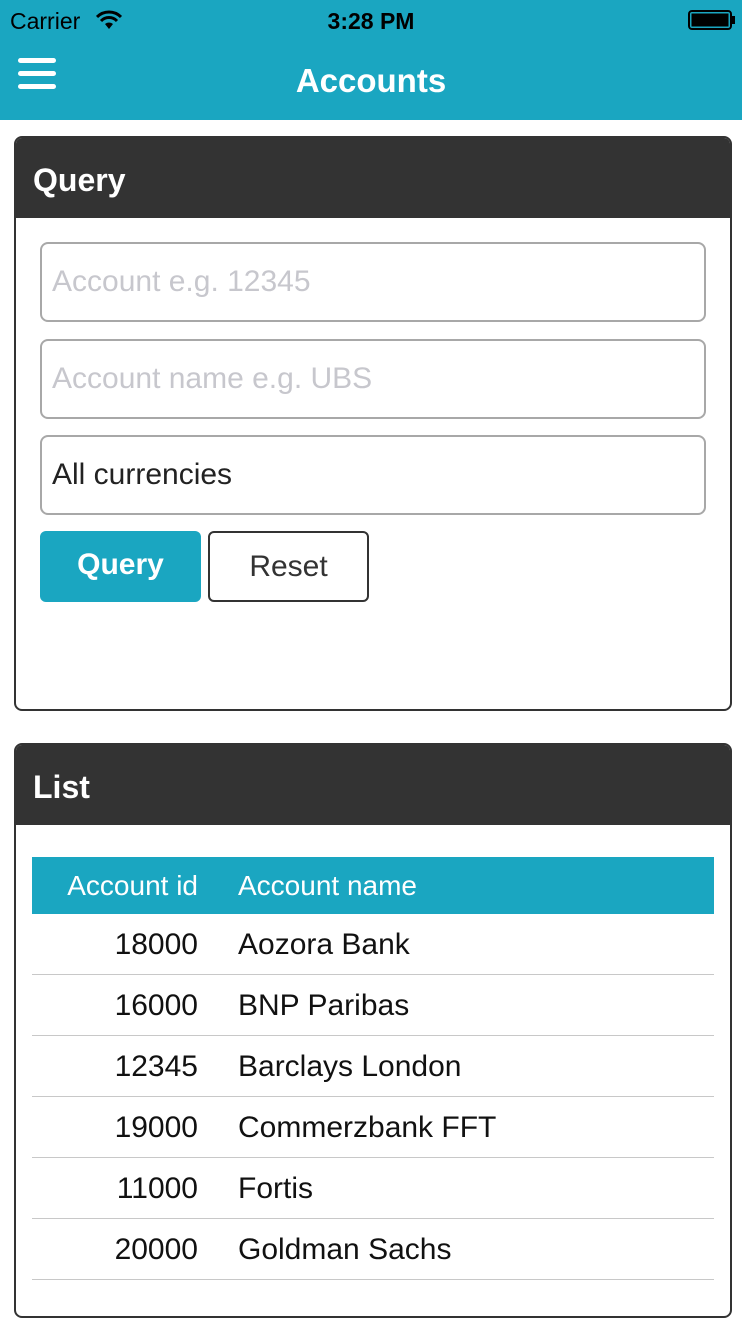 This screenshot has height=1332, width=742. I want to click on status-bar: Carrier 3:28 PM, so click(371, 20).